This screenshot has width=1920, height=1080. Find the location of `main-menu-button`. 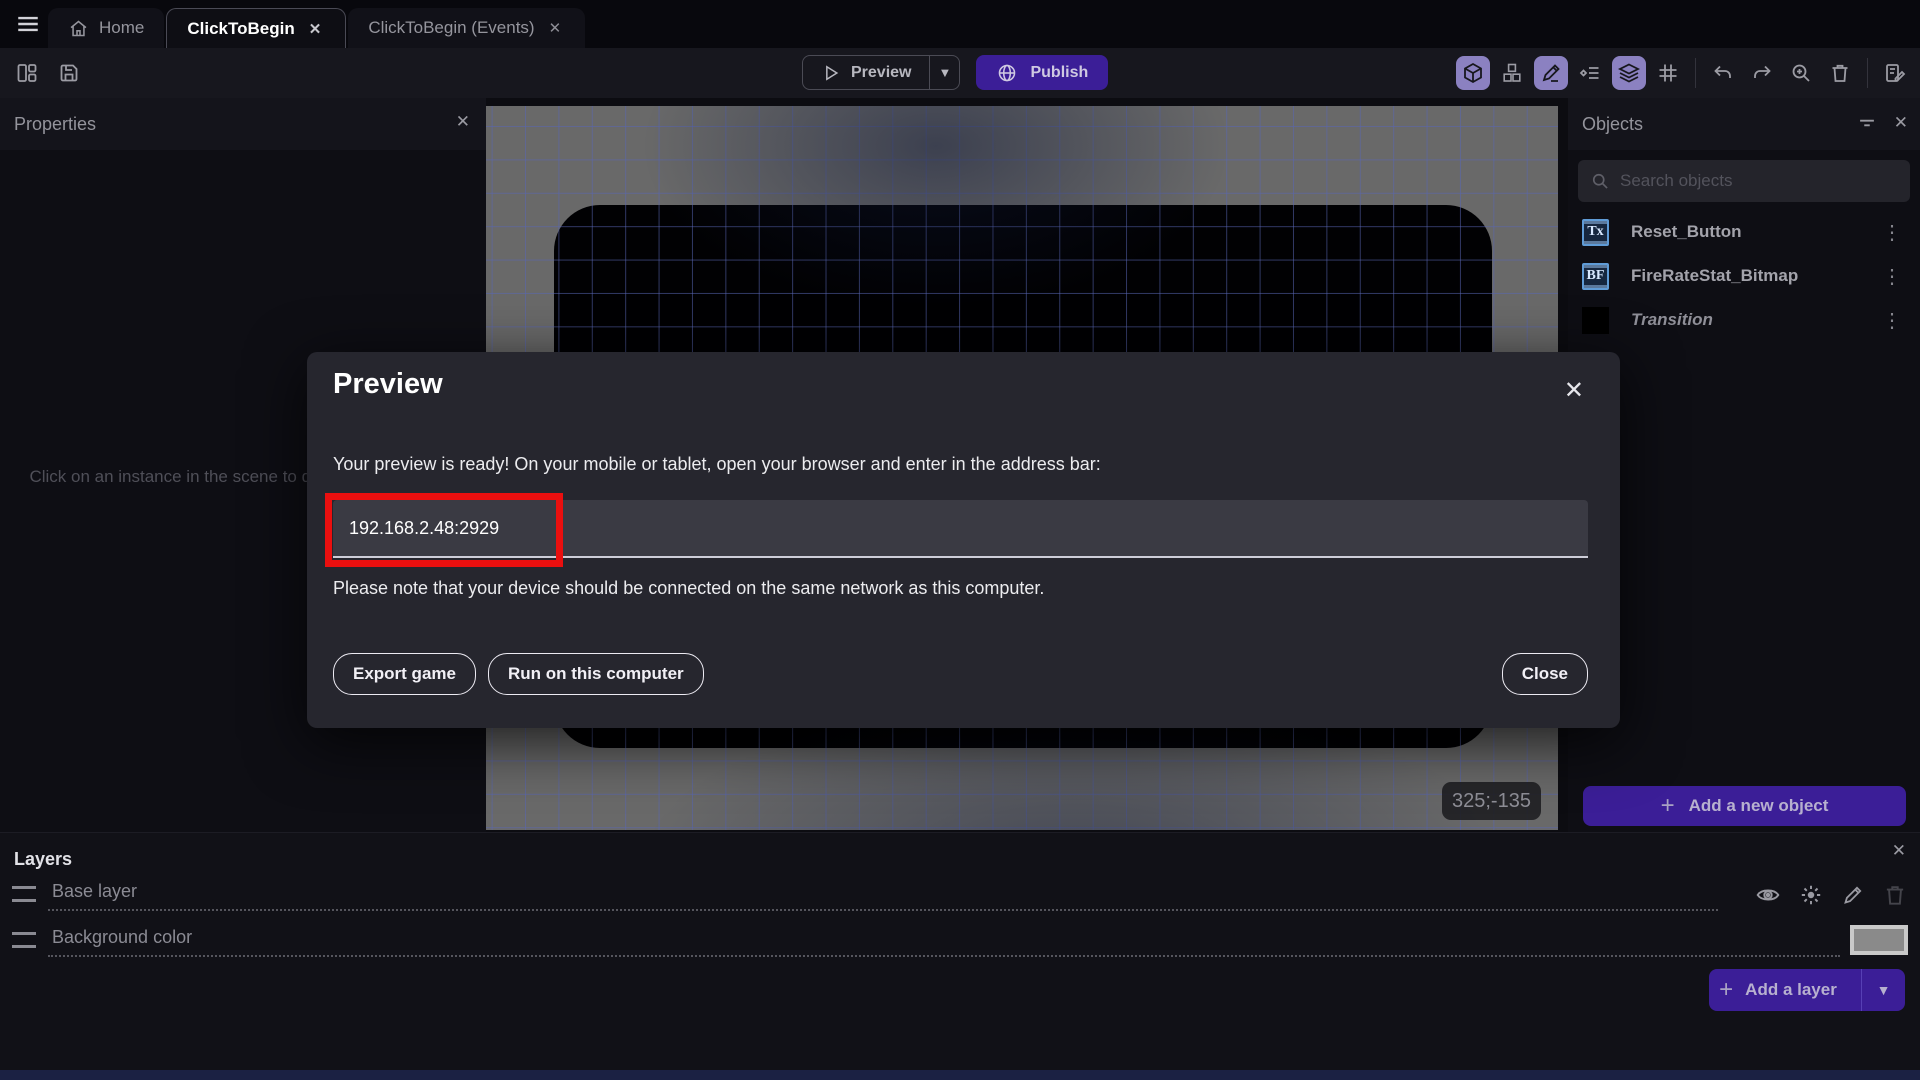

main-menu-button is located at coordinates (28, 24).